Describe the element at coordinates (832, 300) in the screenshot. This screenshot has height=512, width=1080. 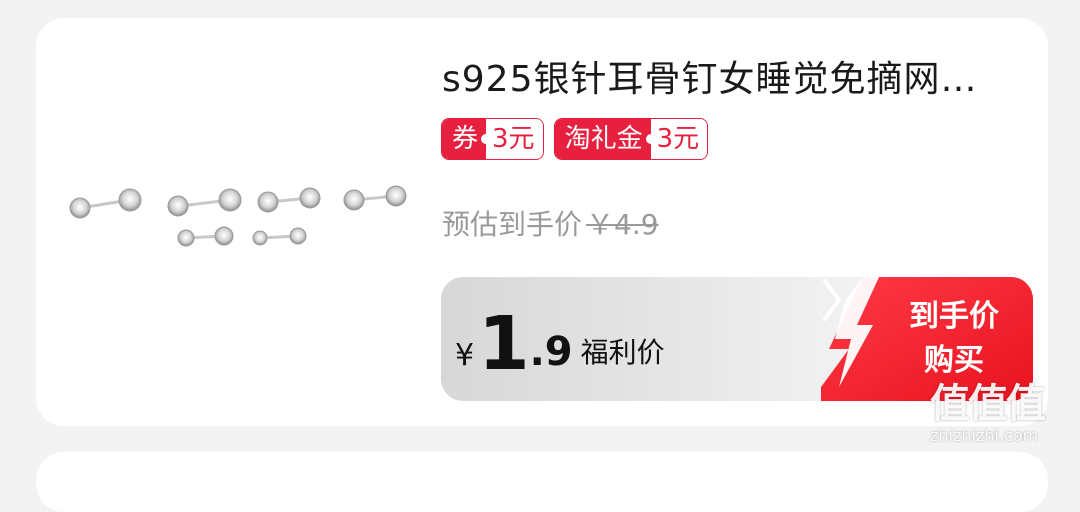
I see `chevron-right-icon` at that location.